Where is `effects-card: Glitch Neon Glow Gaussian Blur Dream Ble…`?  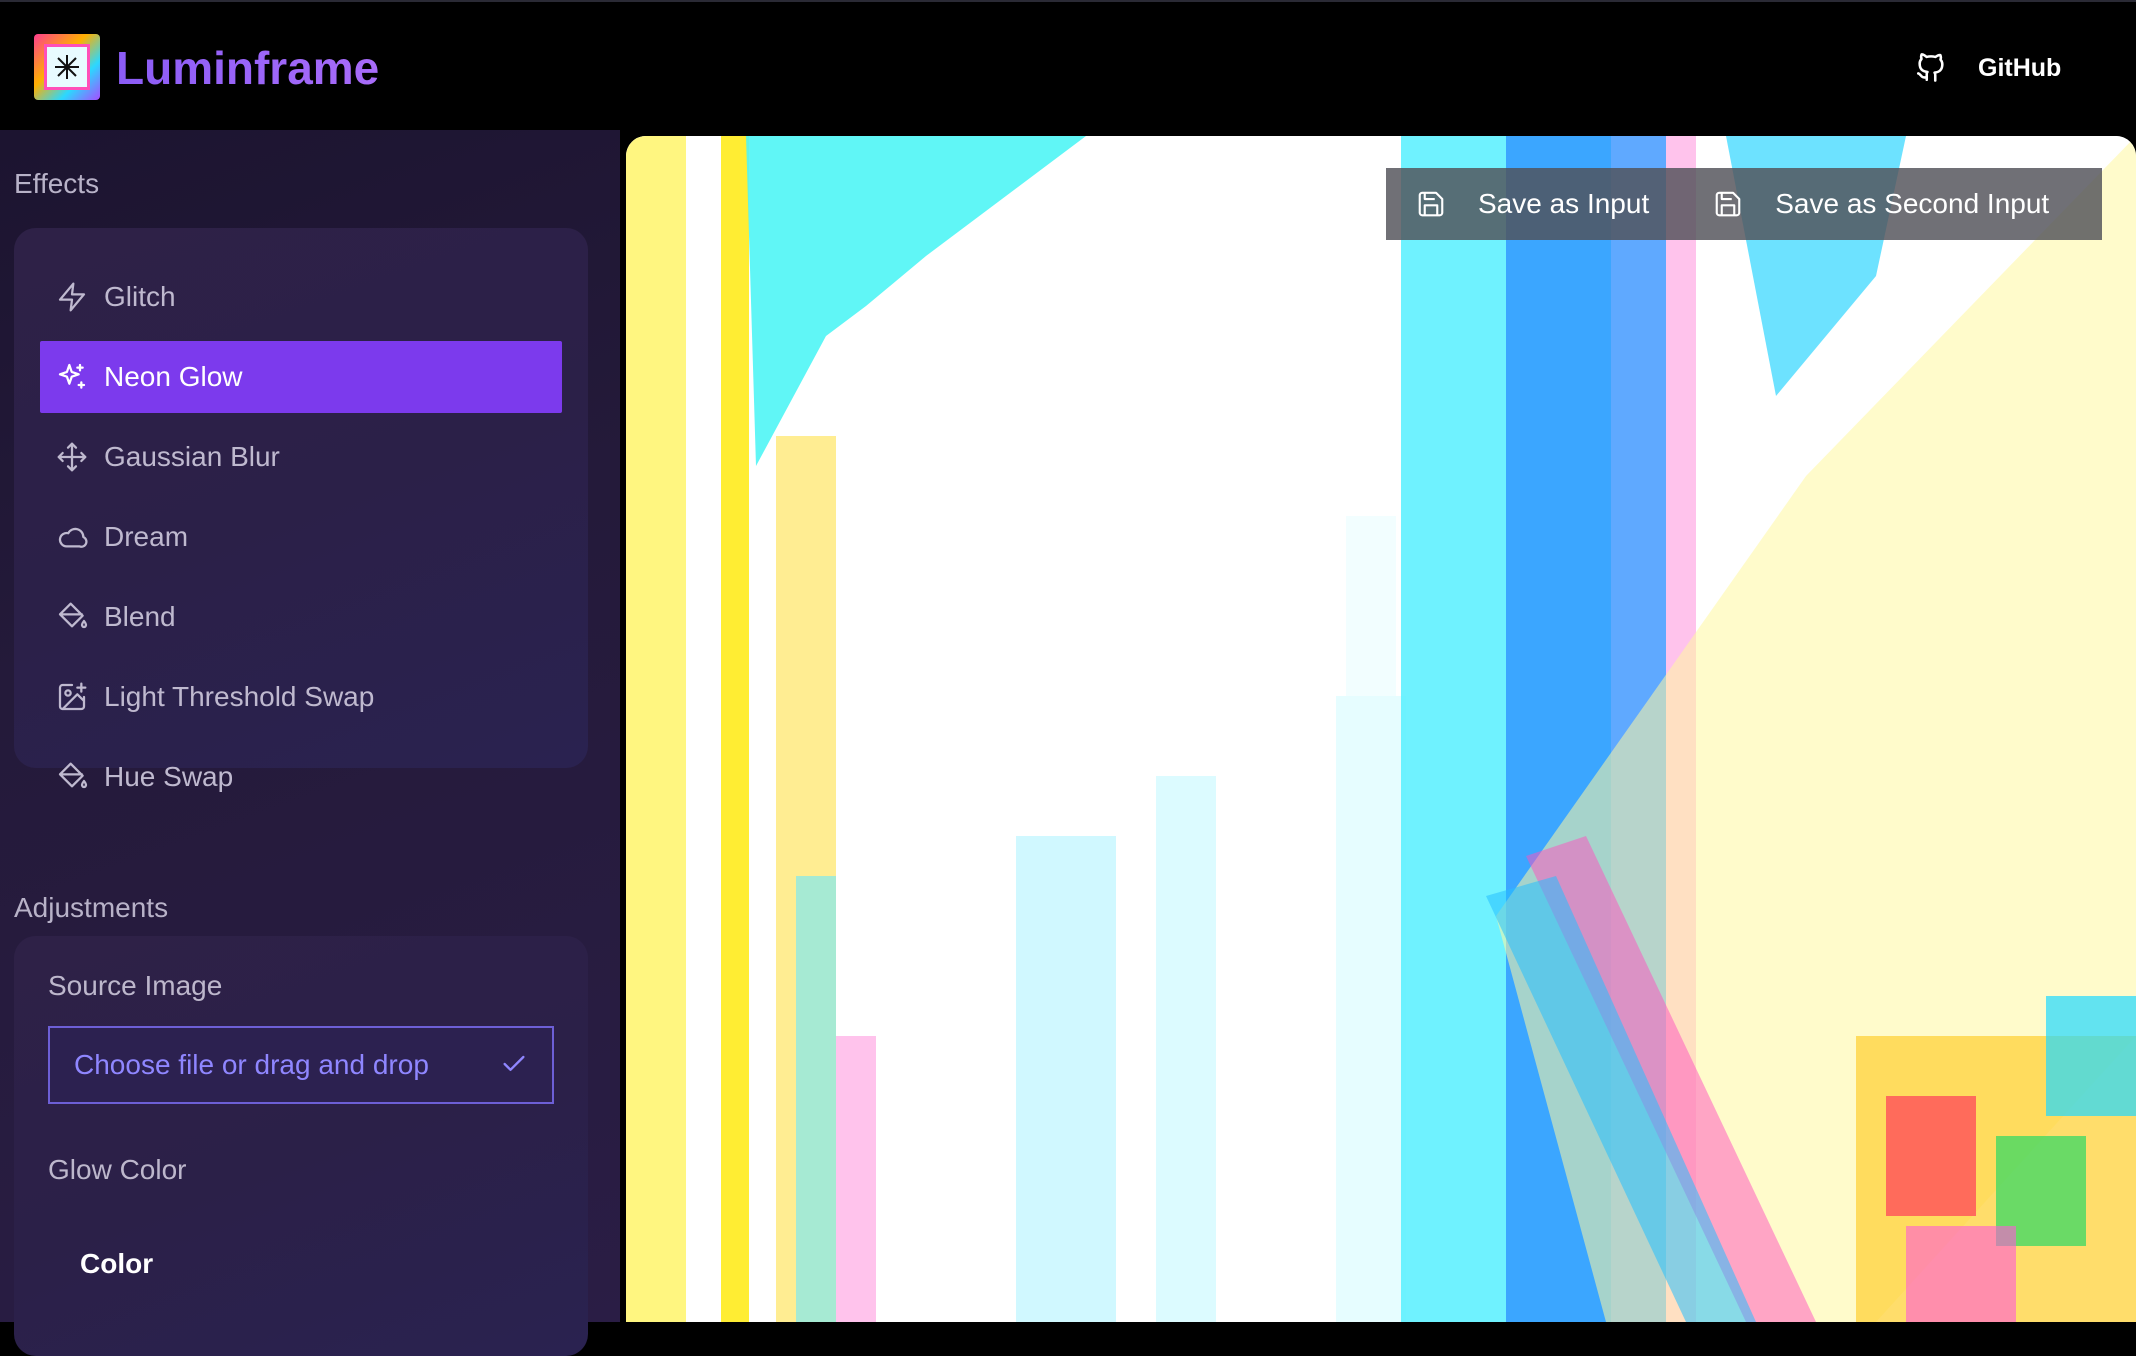 effects-card: Glitch Neon Glow Gaussian Blur Dream Ble… is located at coordinates (301, 510).